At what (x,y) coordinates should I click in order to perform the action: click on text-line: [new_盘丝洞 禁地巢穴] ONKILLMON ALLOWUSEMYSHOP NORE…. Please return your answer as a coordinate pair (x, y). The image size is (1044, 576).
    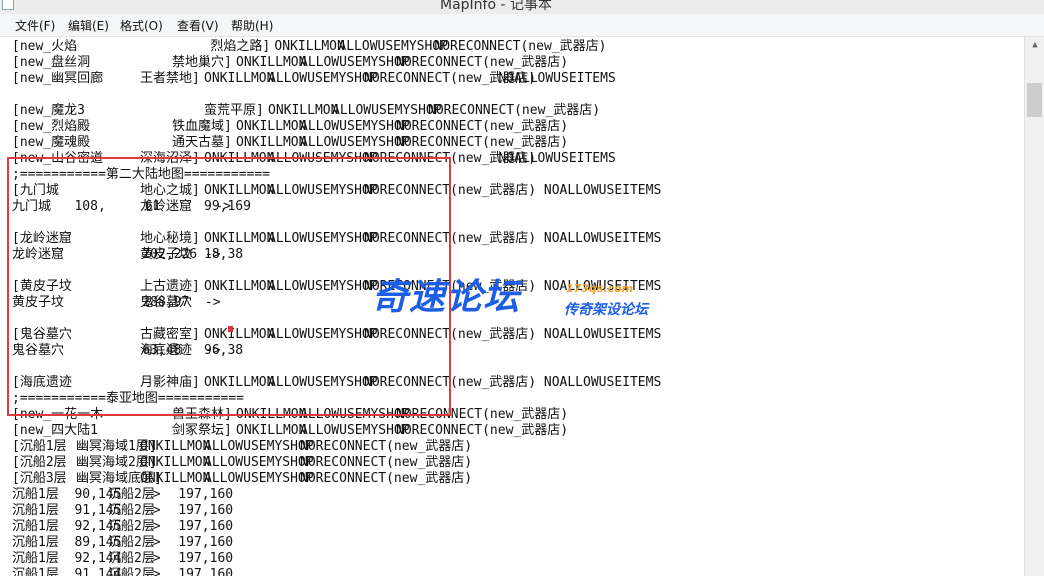
    Looking at the image, I should click on (517, 63).